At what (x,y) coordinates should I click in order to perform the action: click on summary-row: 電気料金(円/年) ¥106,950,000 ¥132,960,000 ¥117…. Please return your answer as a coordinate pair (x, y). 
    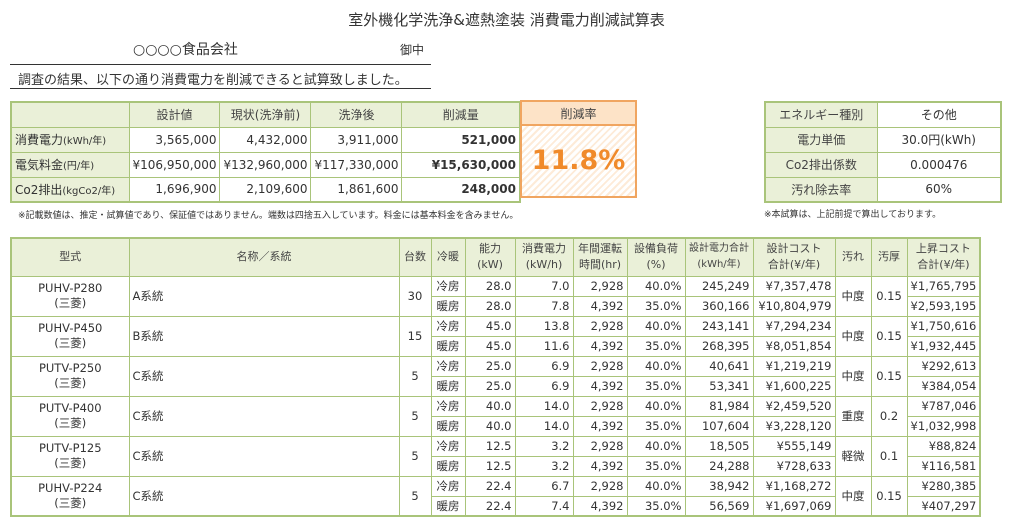
    Looking at the image, I should click on (265, 164).